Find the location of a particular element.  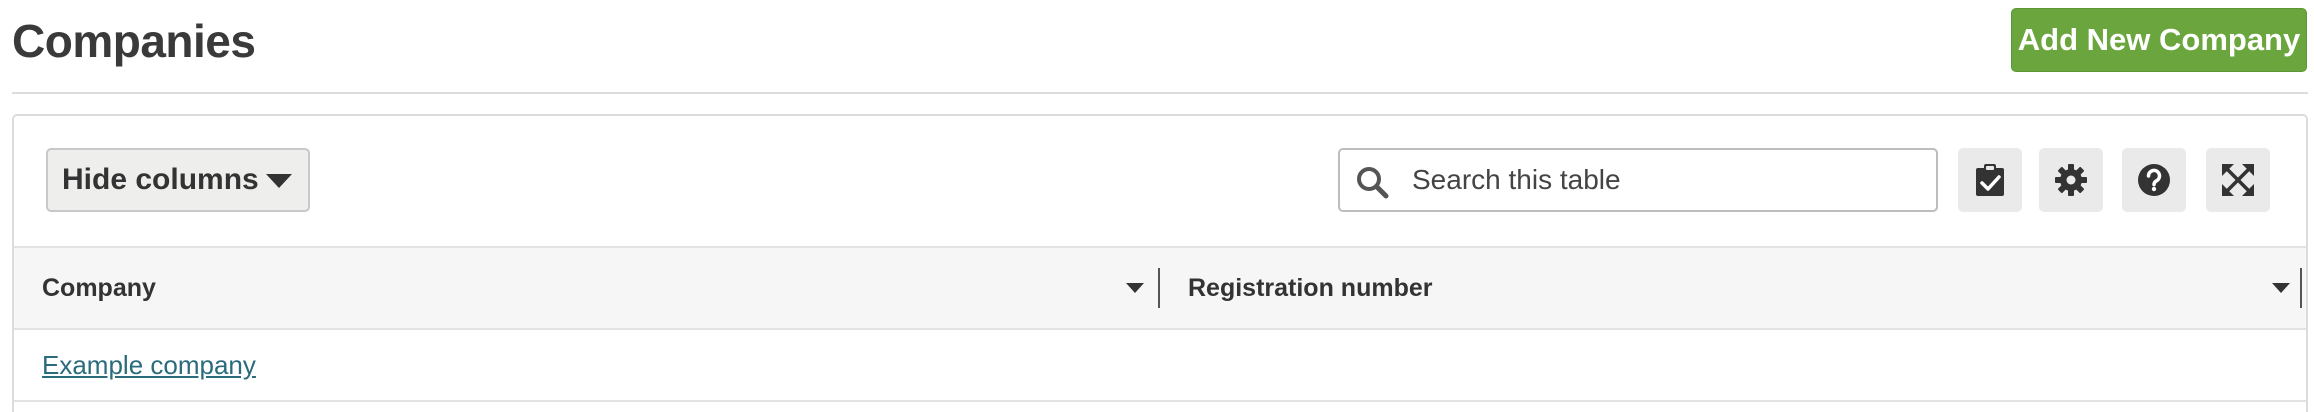

settings-button is located at coordinates (2071, 180).